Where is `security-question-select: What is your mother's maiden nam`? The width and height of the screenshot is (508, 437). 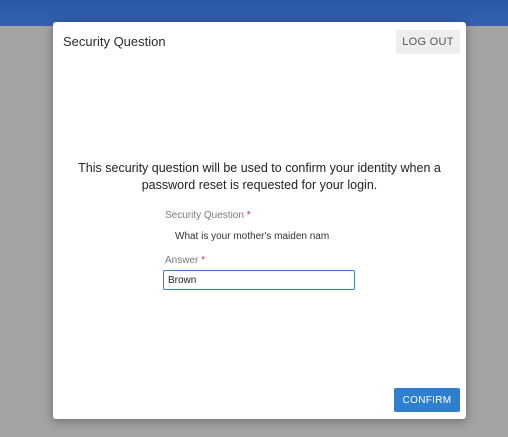
security-question-select: What is your mother's maiden nam is located at coordinates (255, 236).